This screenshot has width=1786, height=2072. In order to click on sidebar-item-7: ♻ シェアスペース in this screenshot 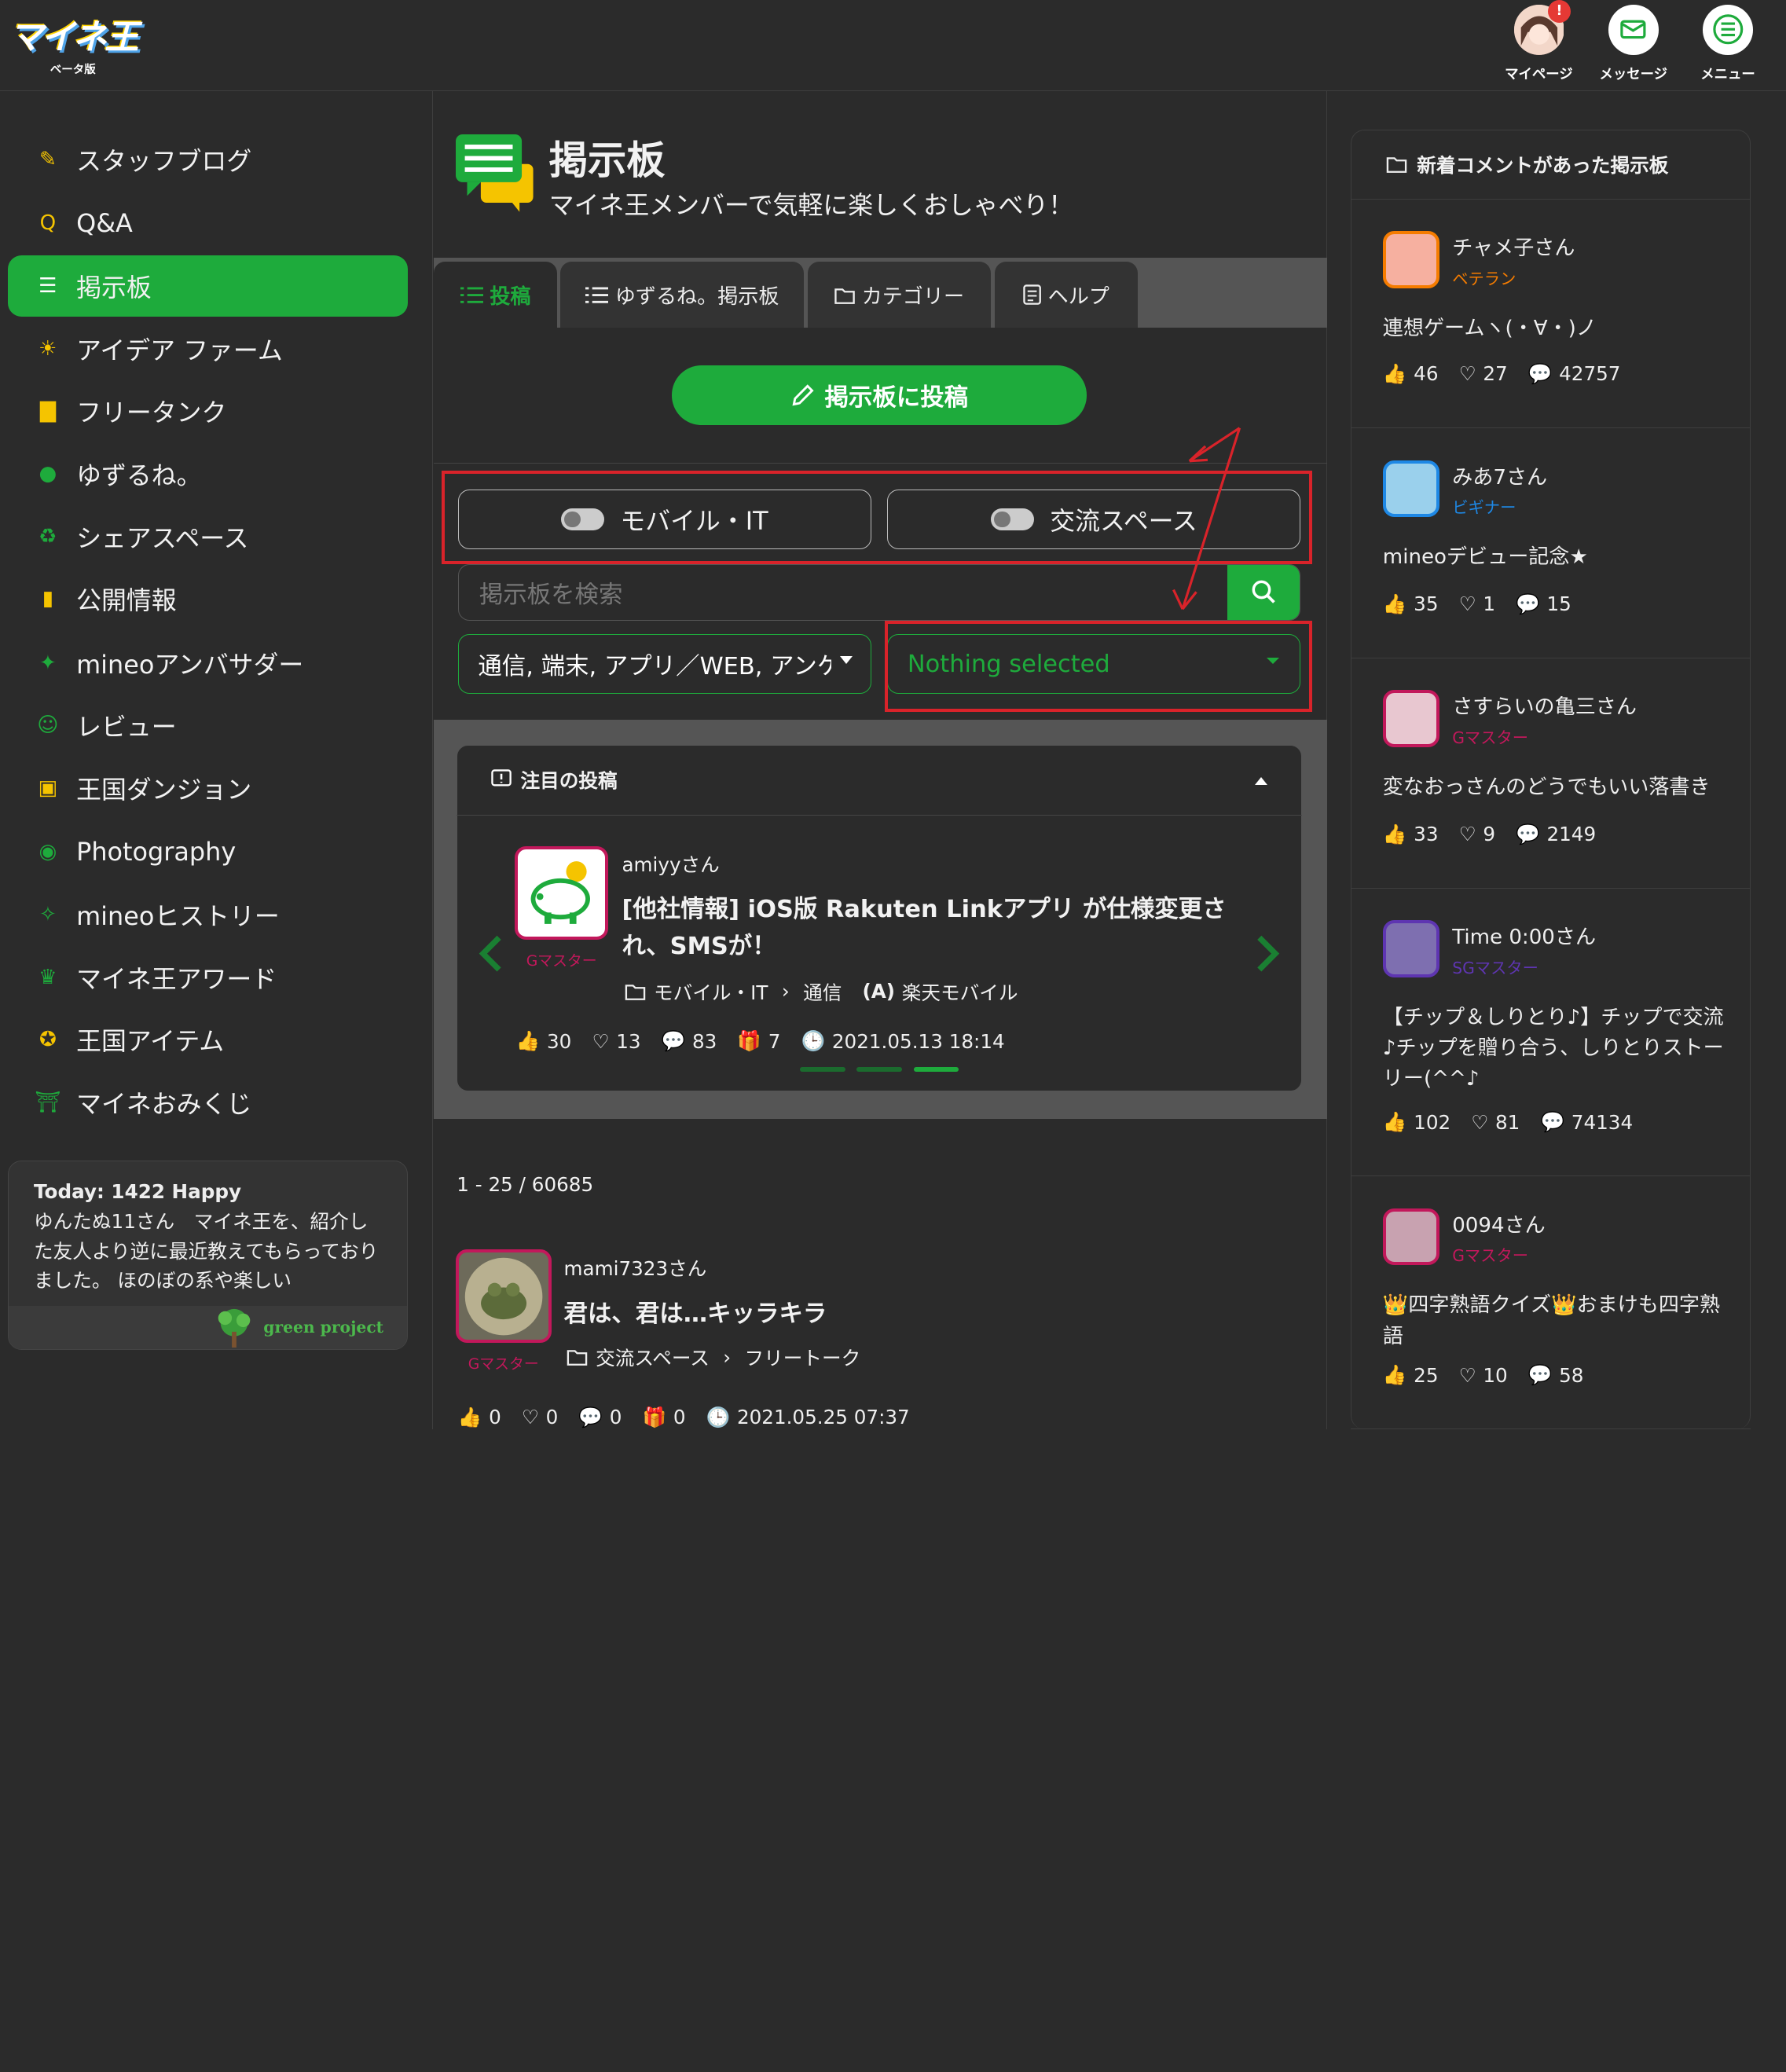, I will do `click(208, 536)`.